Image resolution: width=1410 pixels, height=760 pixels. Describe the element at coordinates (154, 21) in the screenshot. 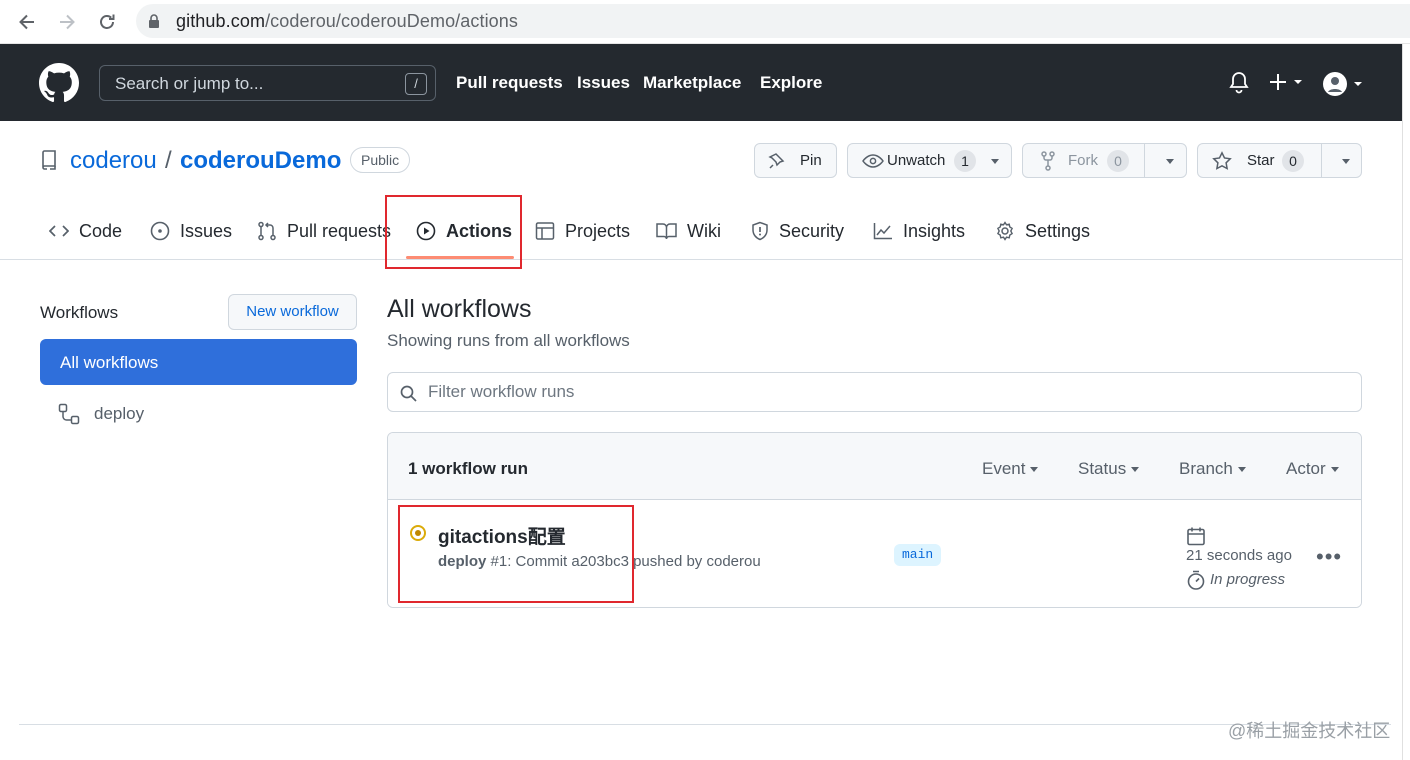

I see `lock-icon` at that location.